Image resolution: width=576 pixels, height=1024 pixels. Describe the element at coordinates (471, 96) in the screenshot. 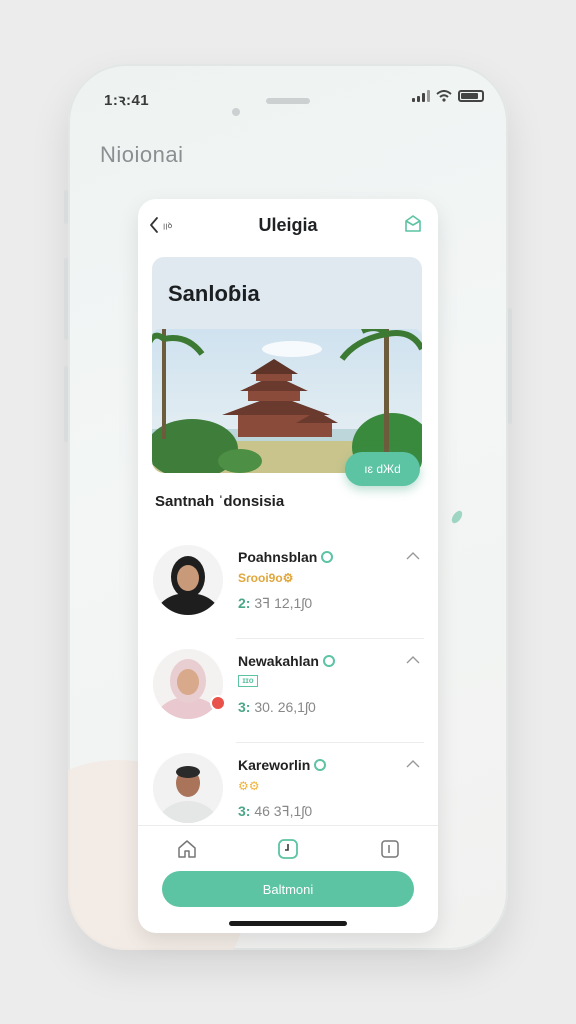

I see `battery-icon` at that location.